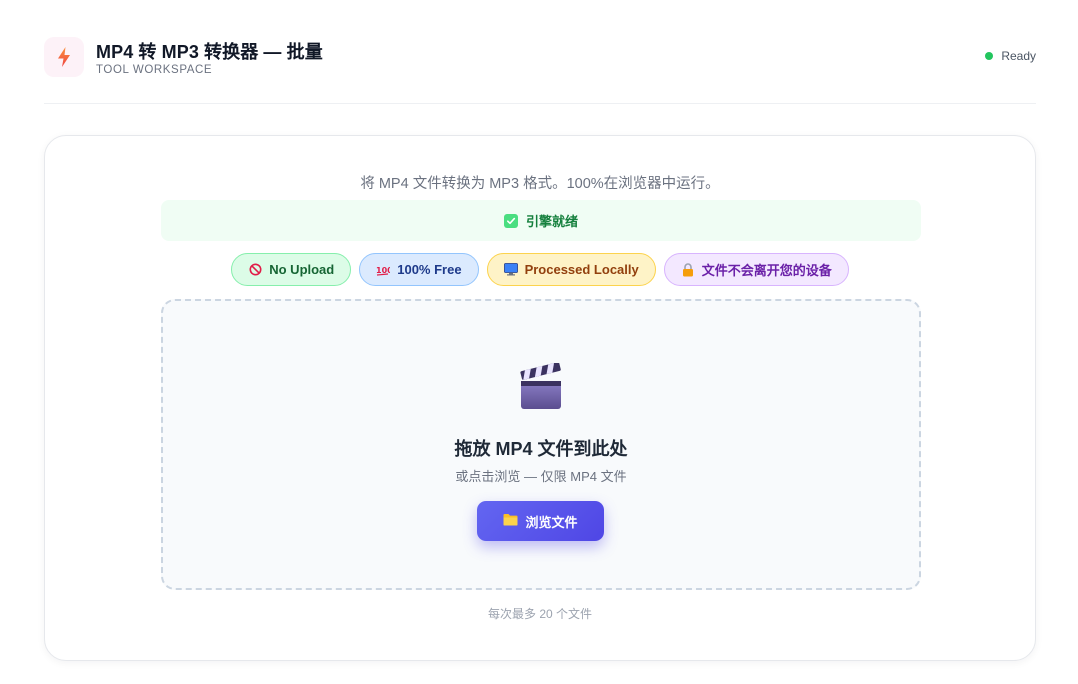  What do you see at coordinates (688, 269) in the screenshot?
I see `lock-icon` at bounding box center [688, 269].